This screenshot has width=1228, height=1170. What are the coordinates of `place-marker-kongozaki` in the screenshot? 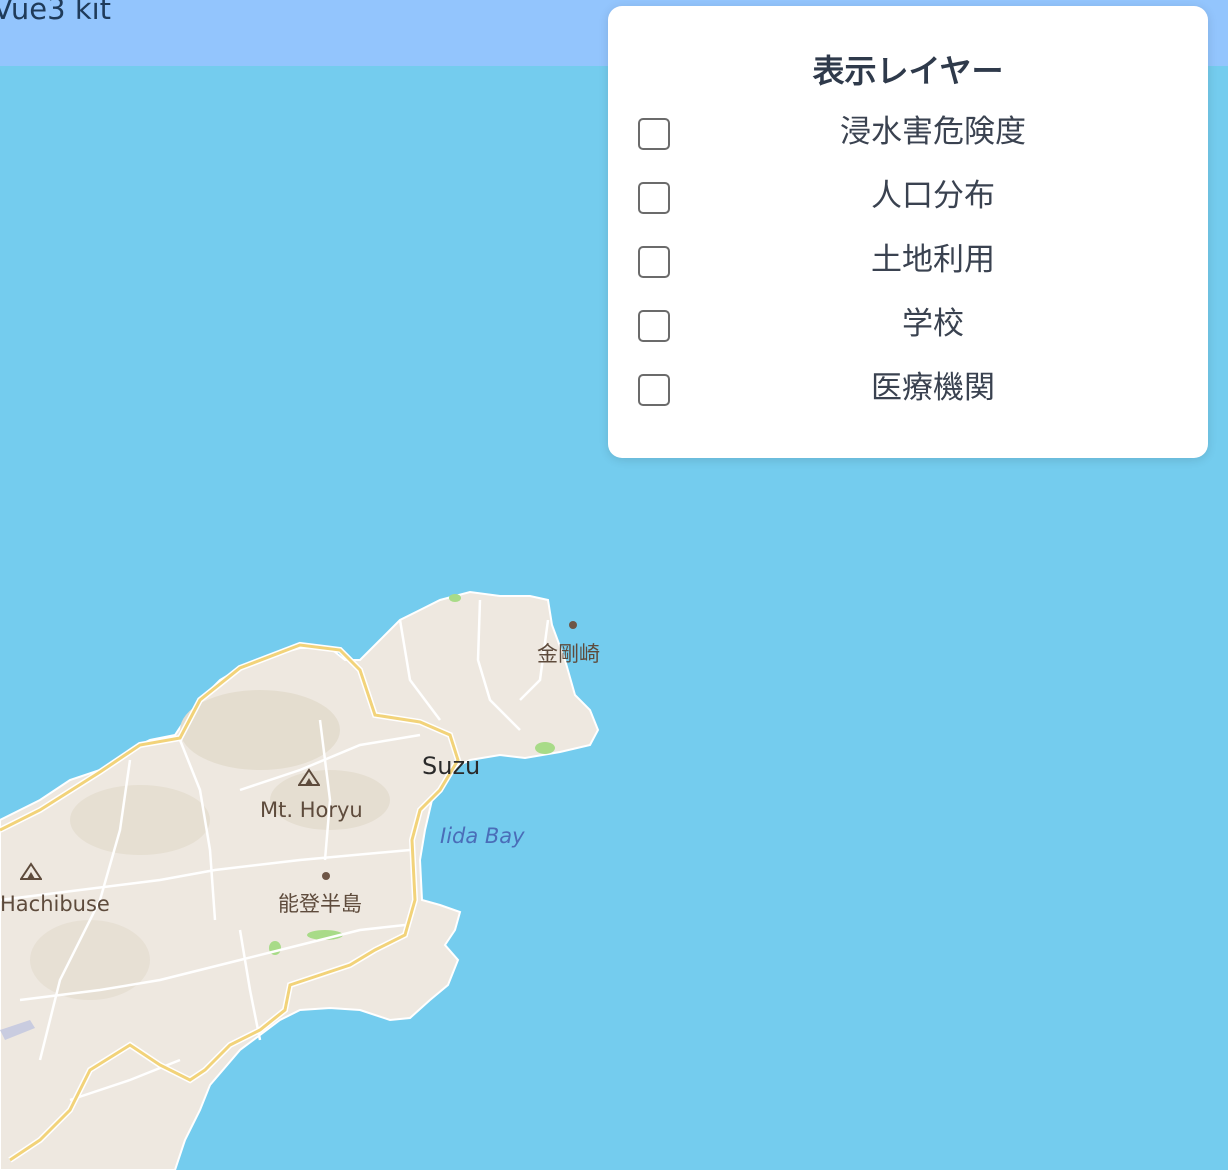 It's located at (573, 625).